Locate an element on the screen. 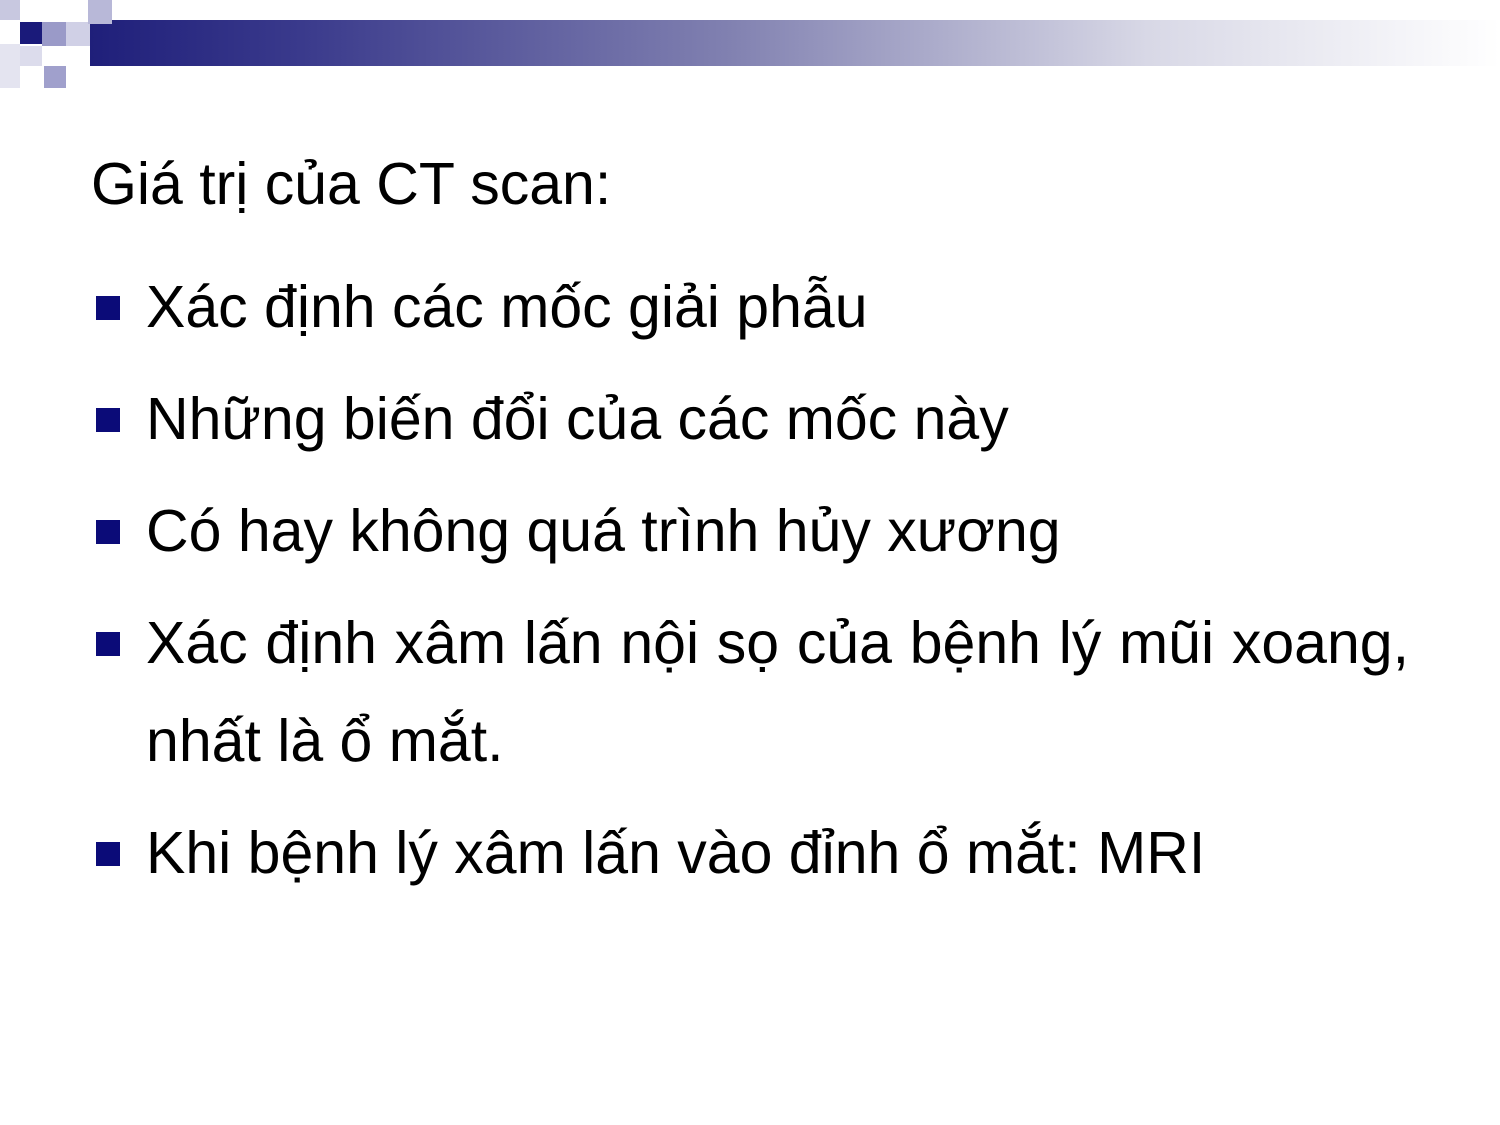 The image size is (1500, 1125). header-gradient-bar is located at coordinates (795, 43).